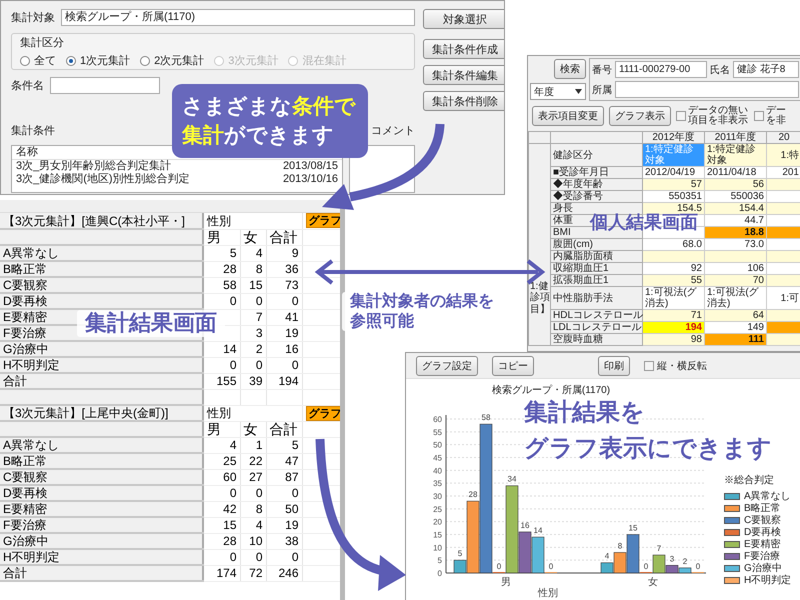 The image size is (800, 600). What do you see at coordinates (486, 417) in the screenshot?
I see `data-label: 58` at bounding box center [486, 417].